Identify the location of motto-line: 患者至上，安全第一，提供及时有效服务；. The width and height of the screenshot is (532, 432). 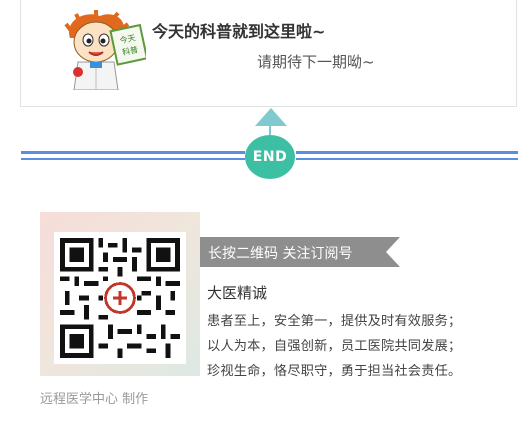
(334, 321).